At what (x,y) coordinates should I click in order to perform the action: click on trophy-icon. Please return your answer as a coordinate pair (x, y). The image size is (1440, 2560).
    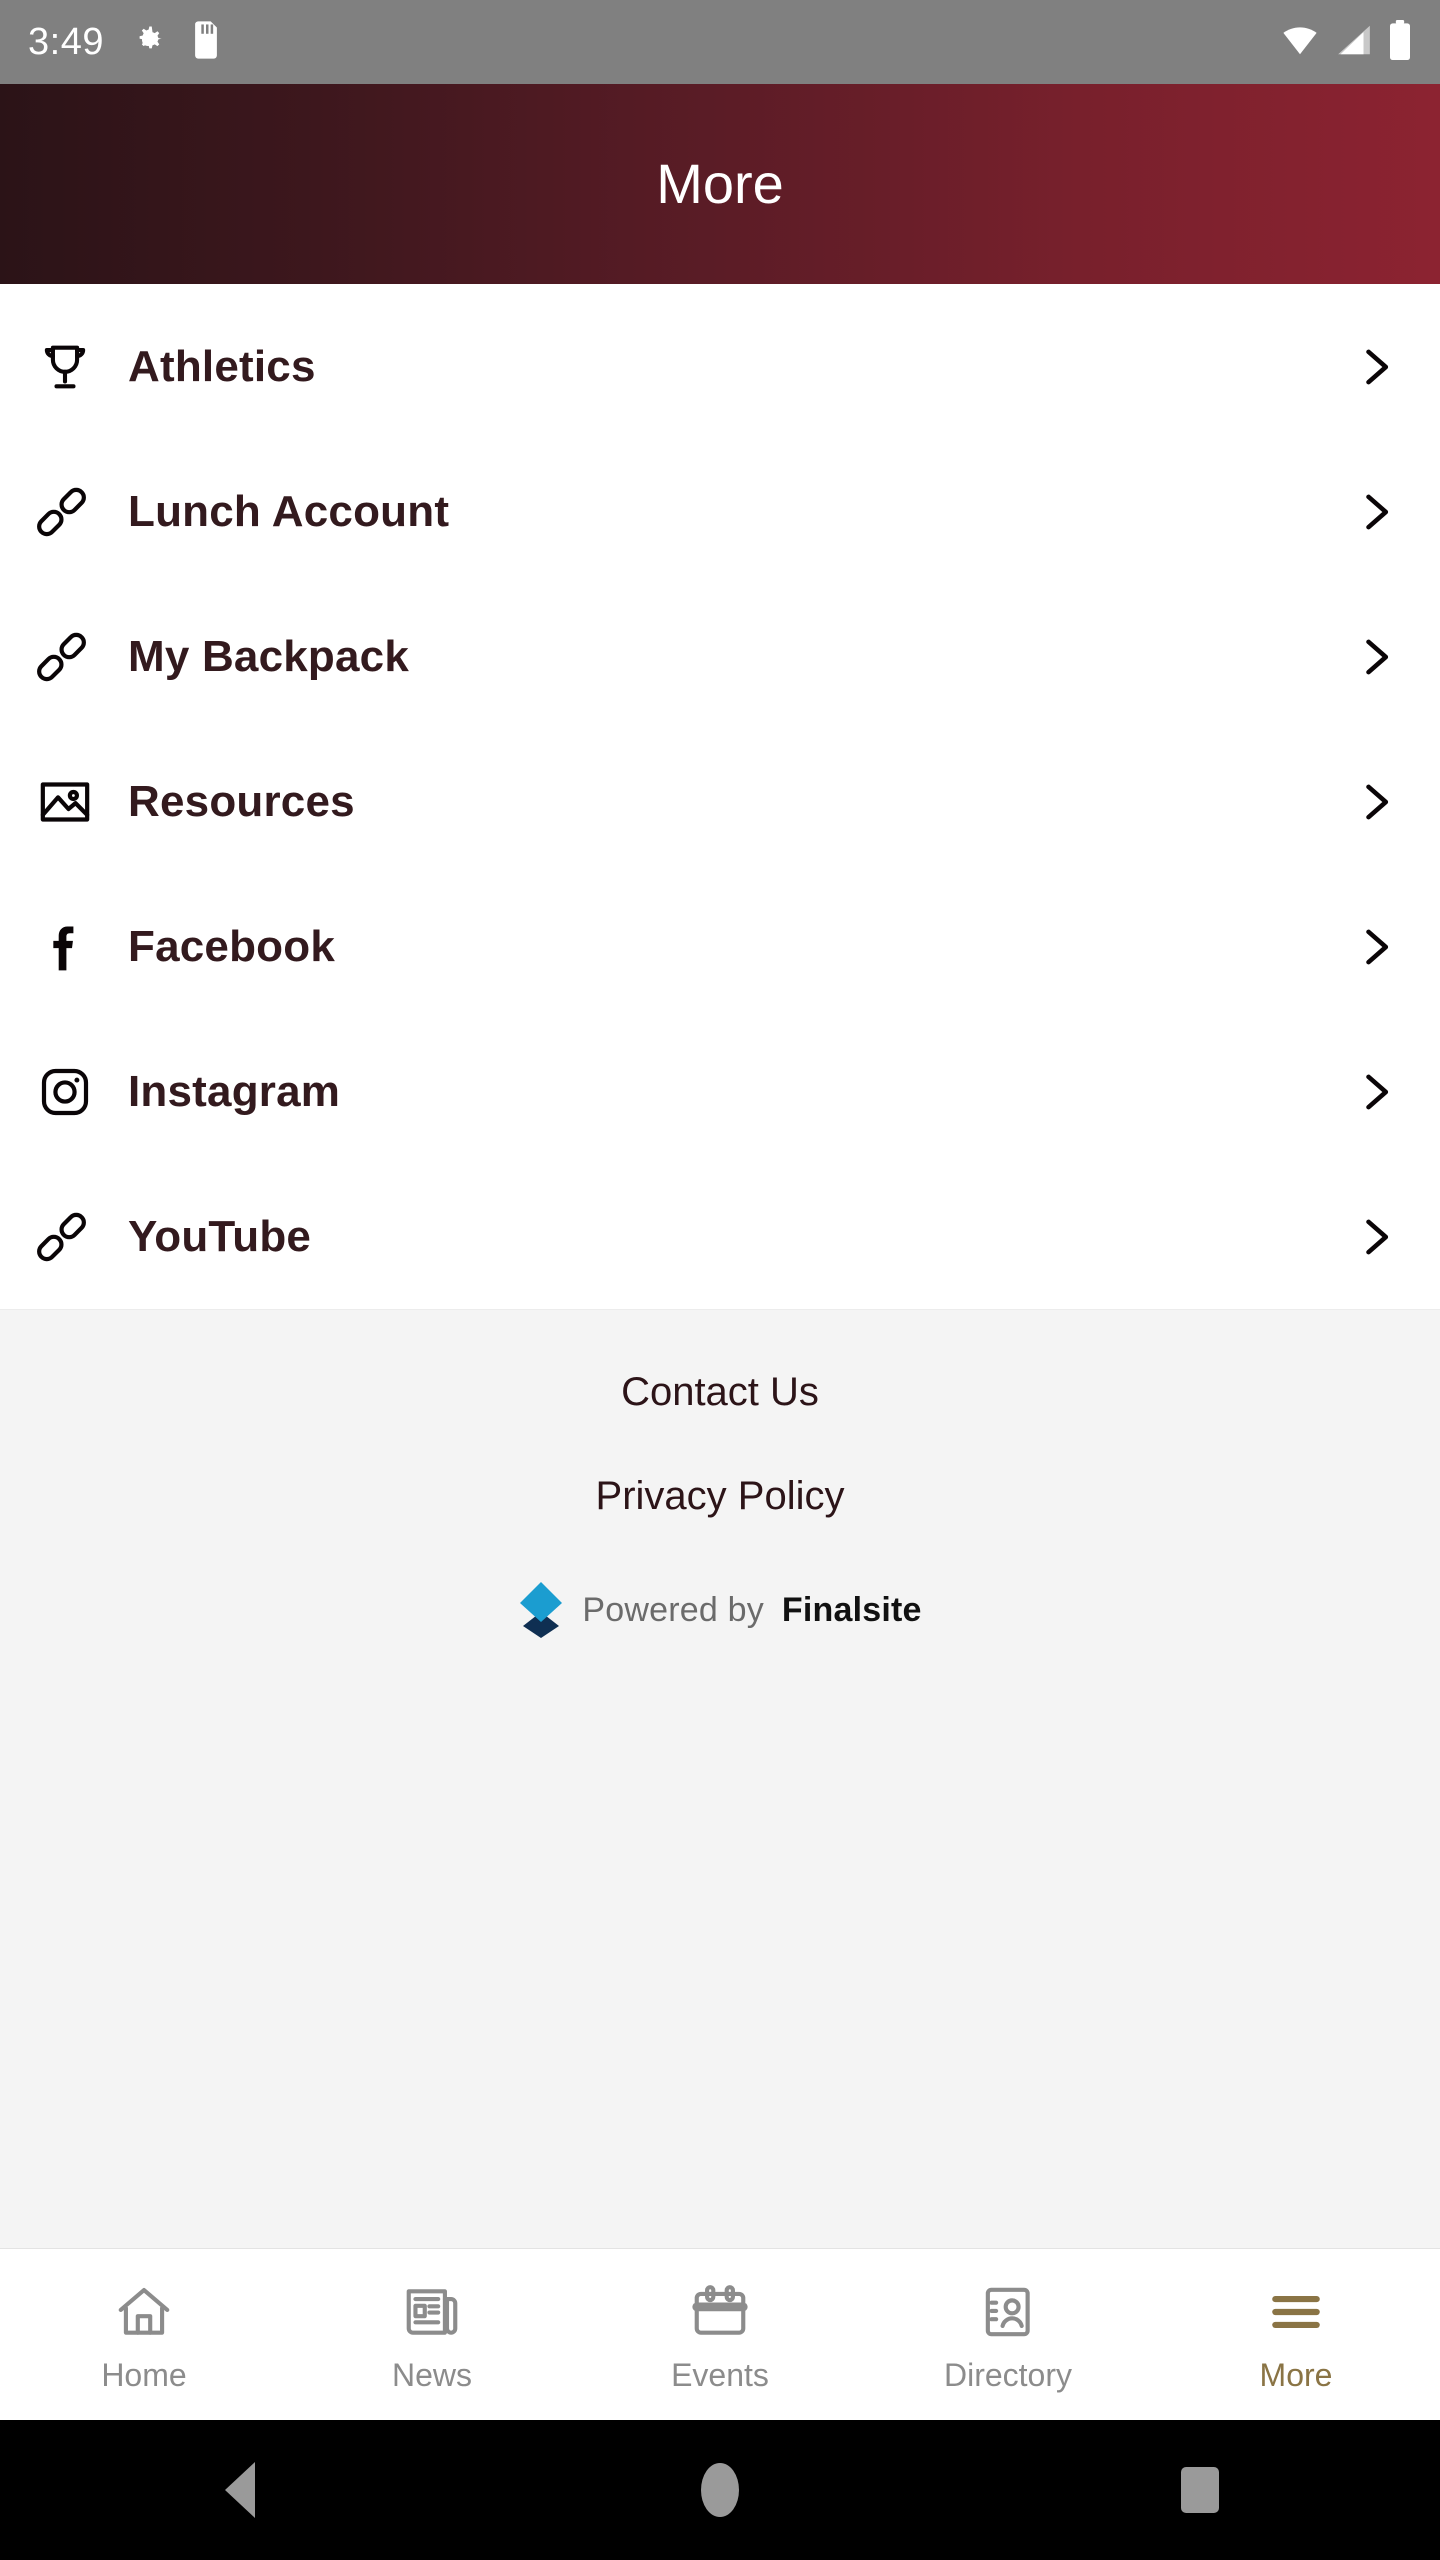
    Looking at the image, I should click on (65, 367).